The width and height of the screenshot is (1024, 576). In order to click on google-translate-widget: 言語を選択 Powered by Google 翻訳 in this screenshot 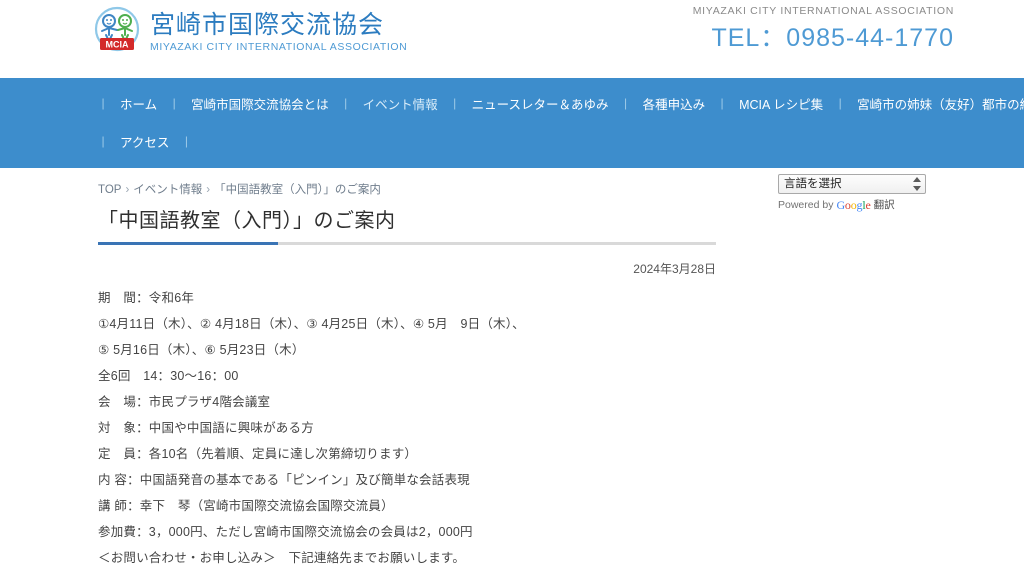, I will do `click(853, 193)`.